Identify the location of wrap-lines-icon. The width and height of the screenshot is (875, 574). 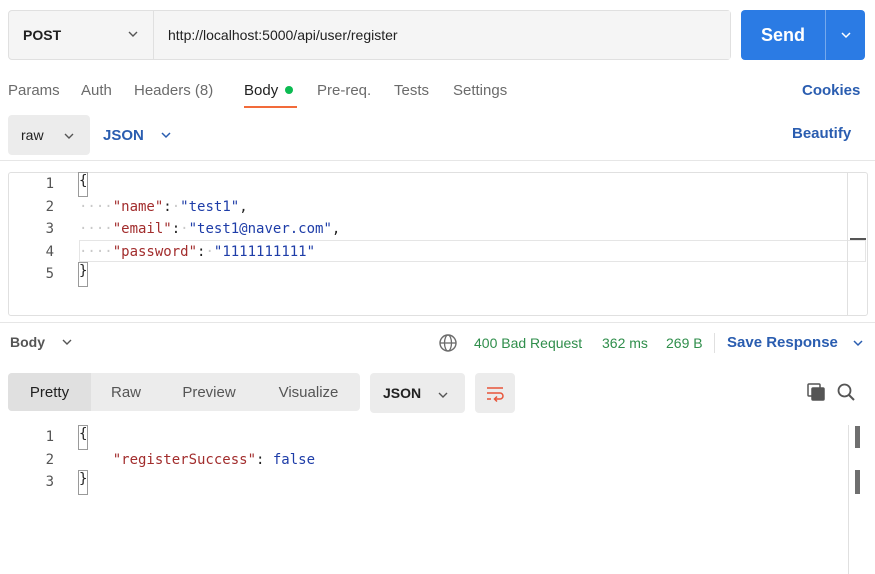
(495, 395).